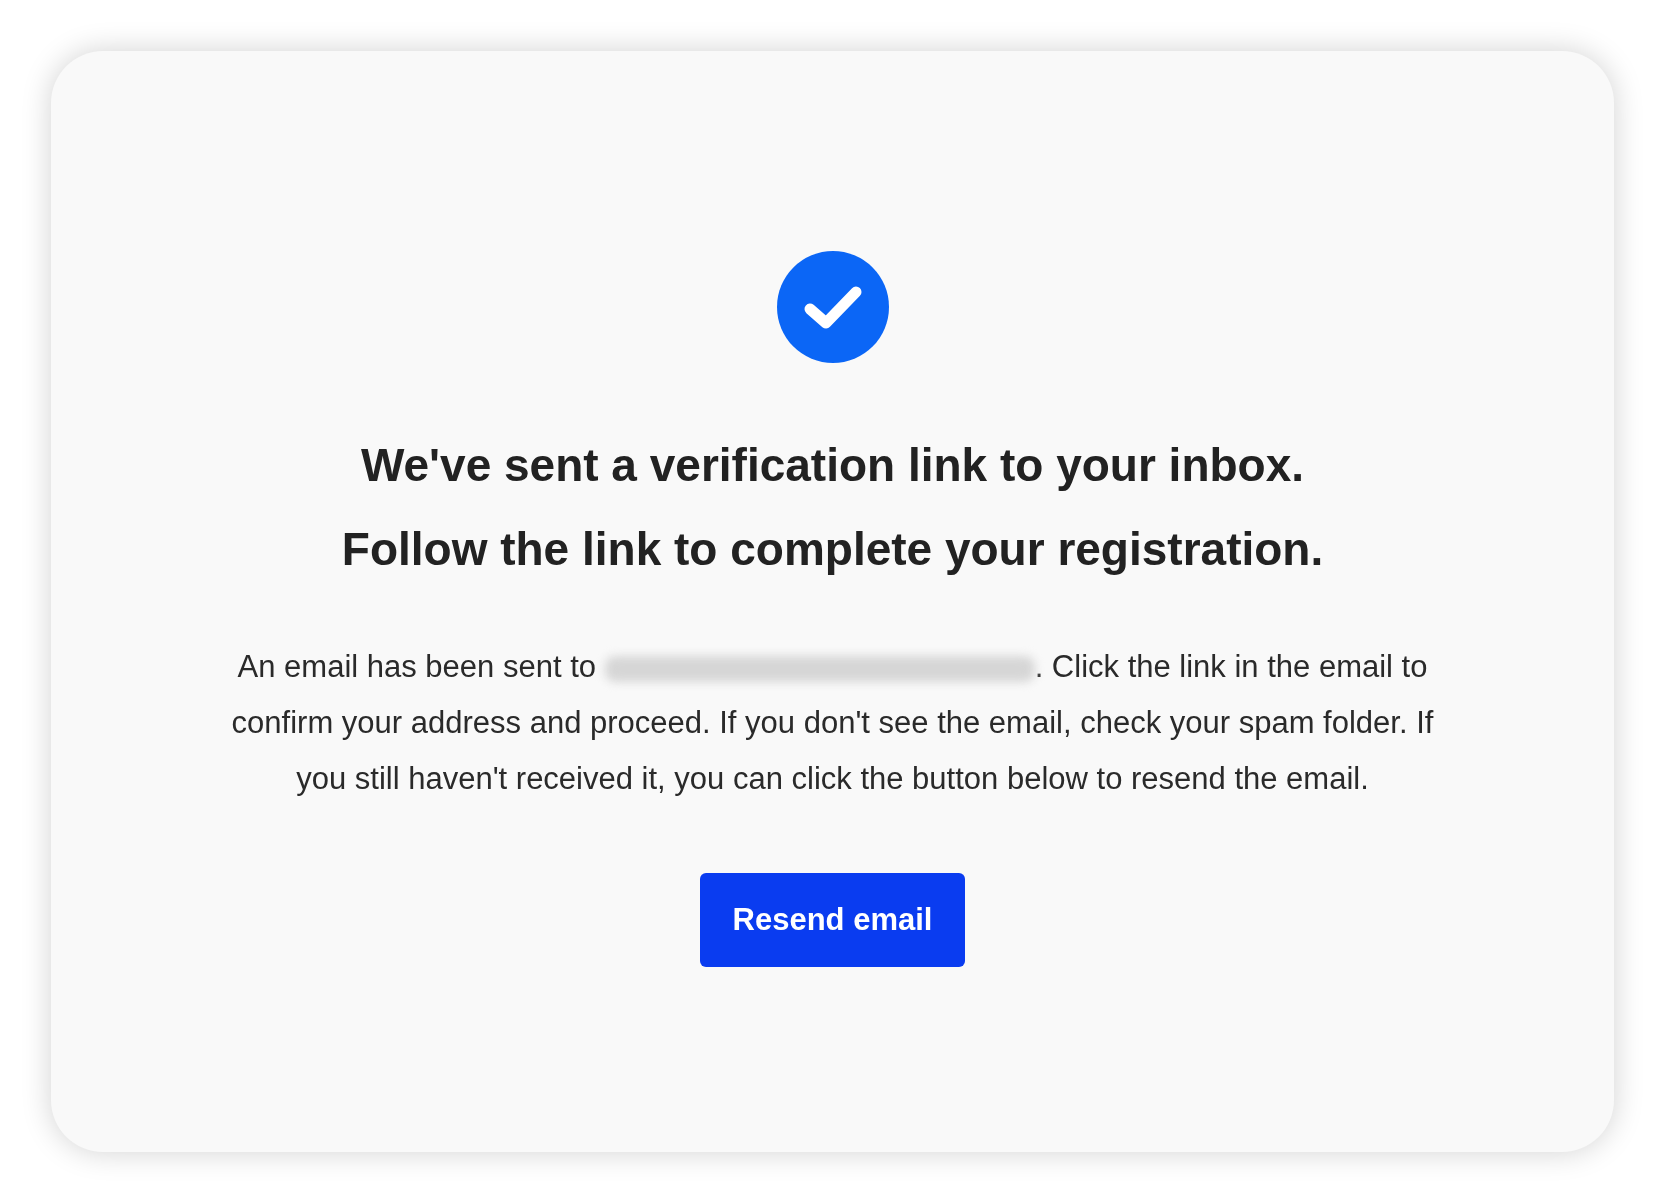 The height and width of the screenshot is (1204, 1665). I want to click on body-text: An email has been sent to . Click the link in the email to confirm your address and proceed. If you don't see the email, check your spam folder. If you still haven't received it, you can click the button below to resend the email., so click(832, 723).